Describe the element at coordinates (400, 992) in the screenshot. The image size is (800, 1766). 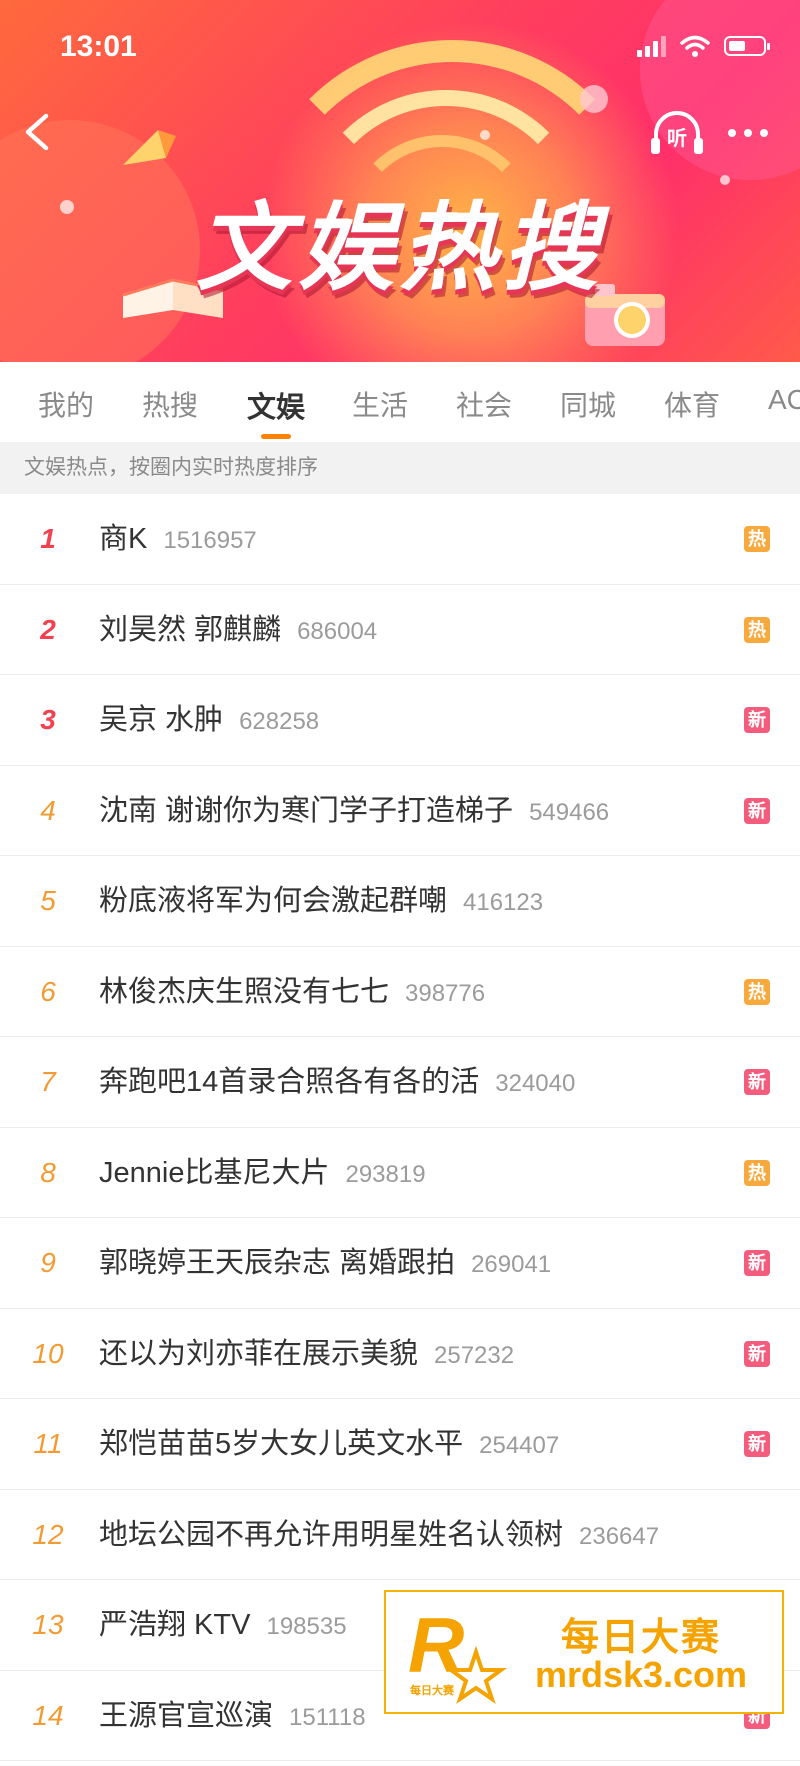
I see `list-item: 6 林俊杰庆生照没有七七 398776 热` at that location.